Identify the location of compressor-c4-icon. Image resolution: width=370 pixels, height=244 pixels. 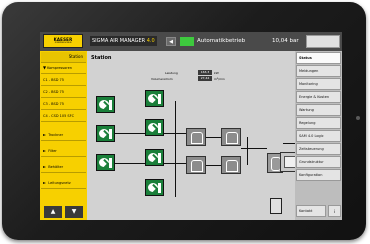
(105, 133).